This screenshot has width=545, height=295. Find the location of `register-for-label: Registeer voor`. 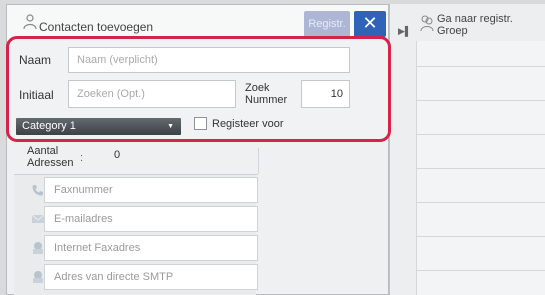

register-for-label: Registeer voor is located at coordinates (248, 124).